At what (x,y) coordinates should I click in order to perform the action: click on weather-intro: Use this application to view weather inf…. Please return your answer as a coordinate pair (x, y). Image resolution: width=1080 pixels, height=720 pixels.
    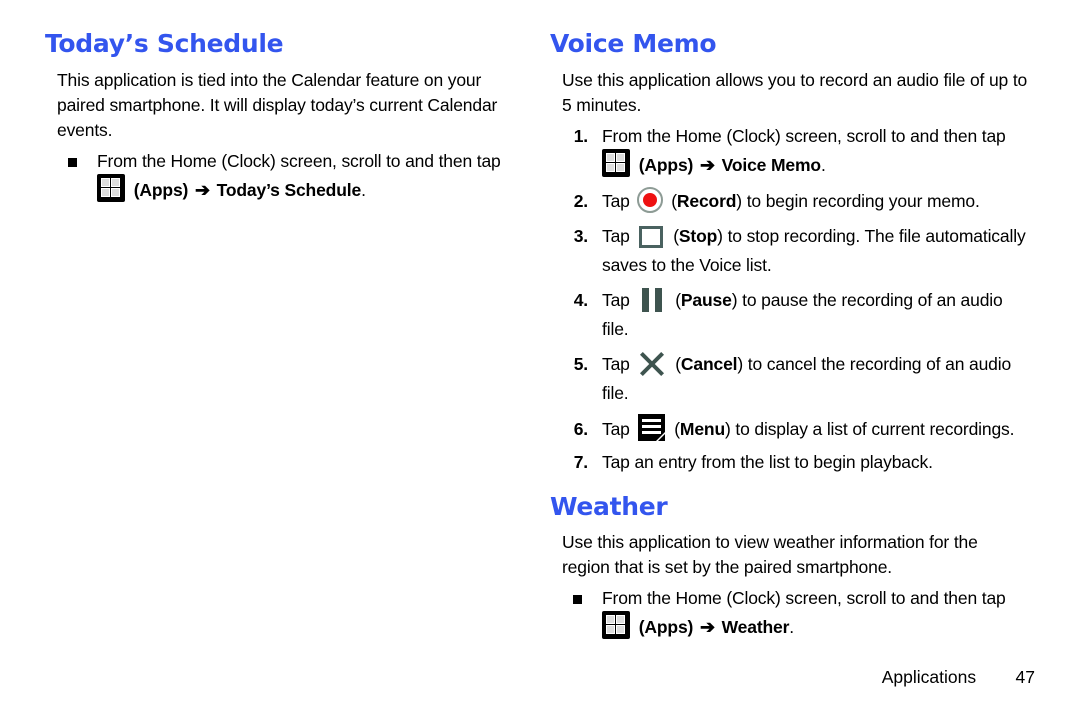
    Looking at the image, I should click on (770, 554).